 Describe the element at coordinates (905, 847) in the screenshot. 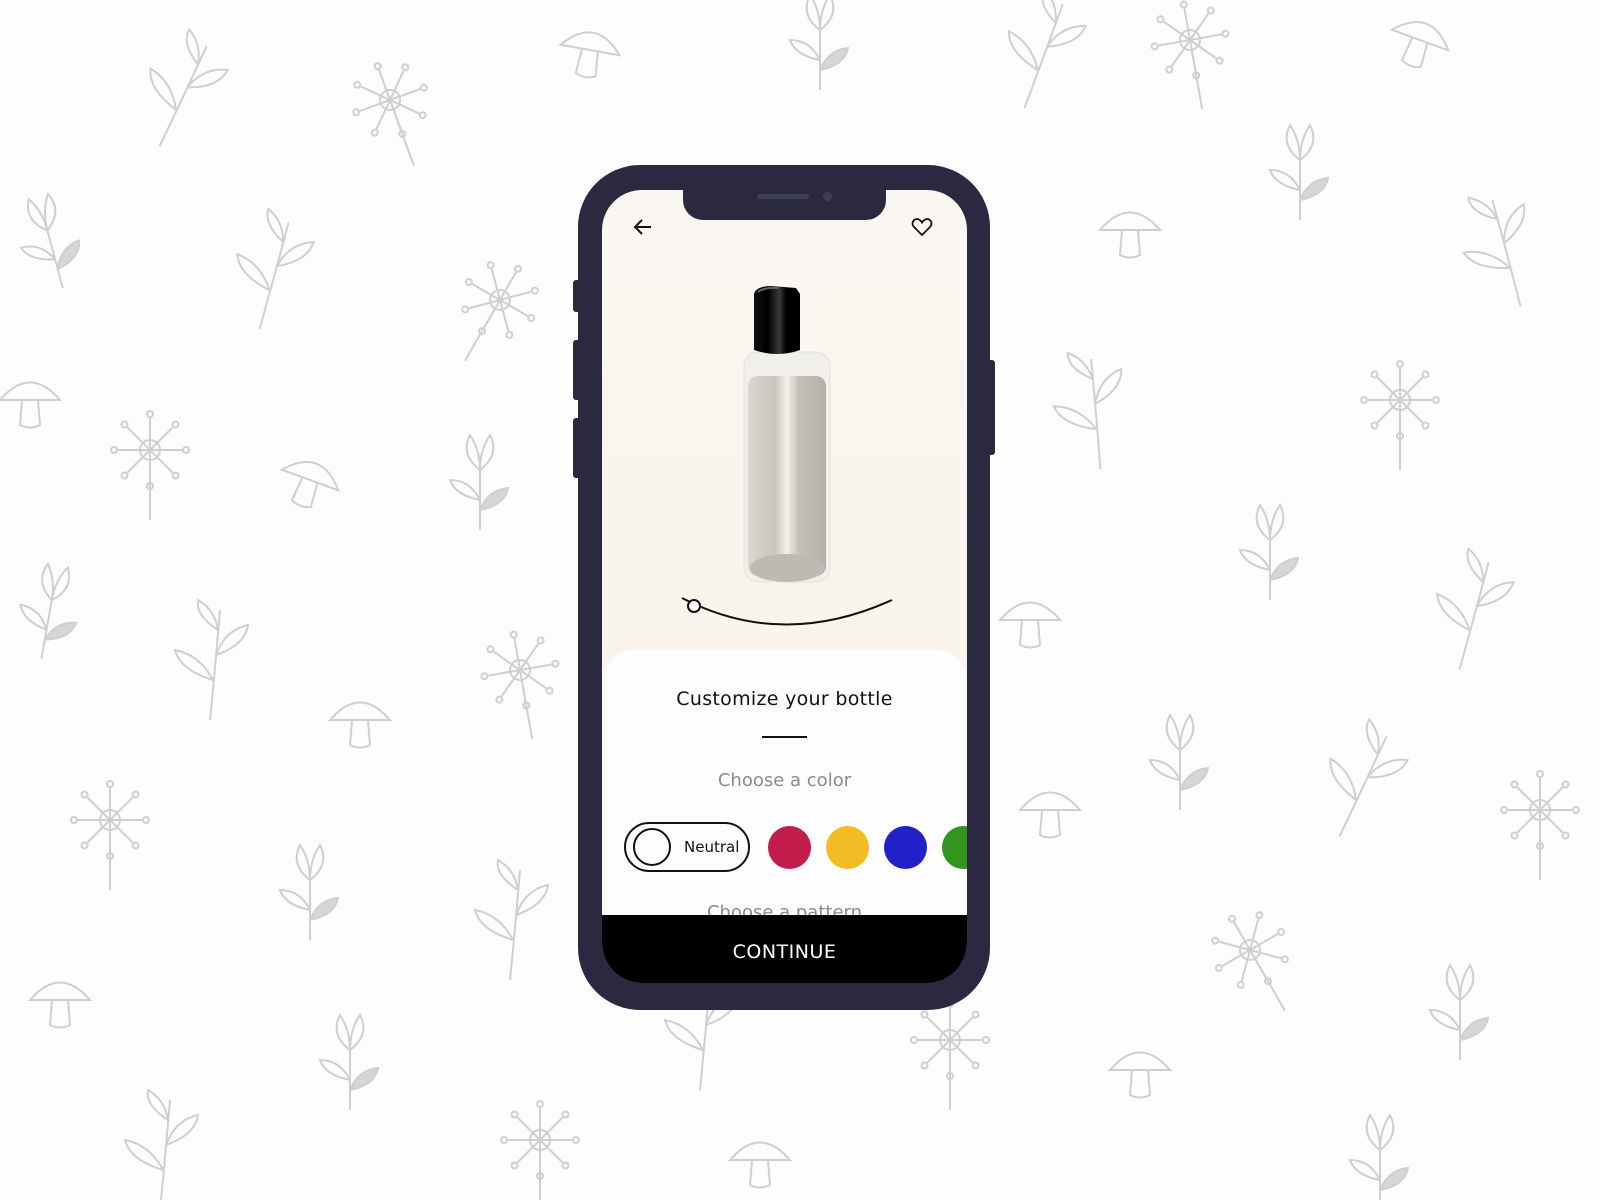

I see `color-swatch-blue` at that location.